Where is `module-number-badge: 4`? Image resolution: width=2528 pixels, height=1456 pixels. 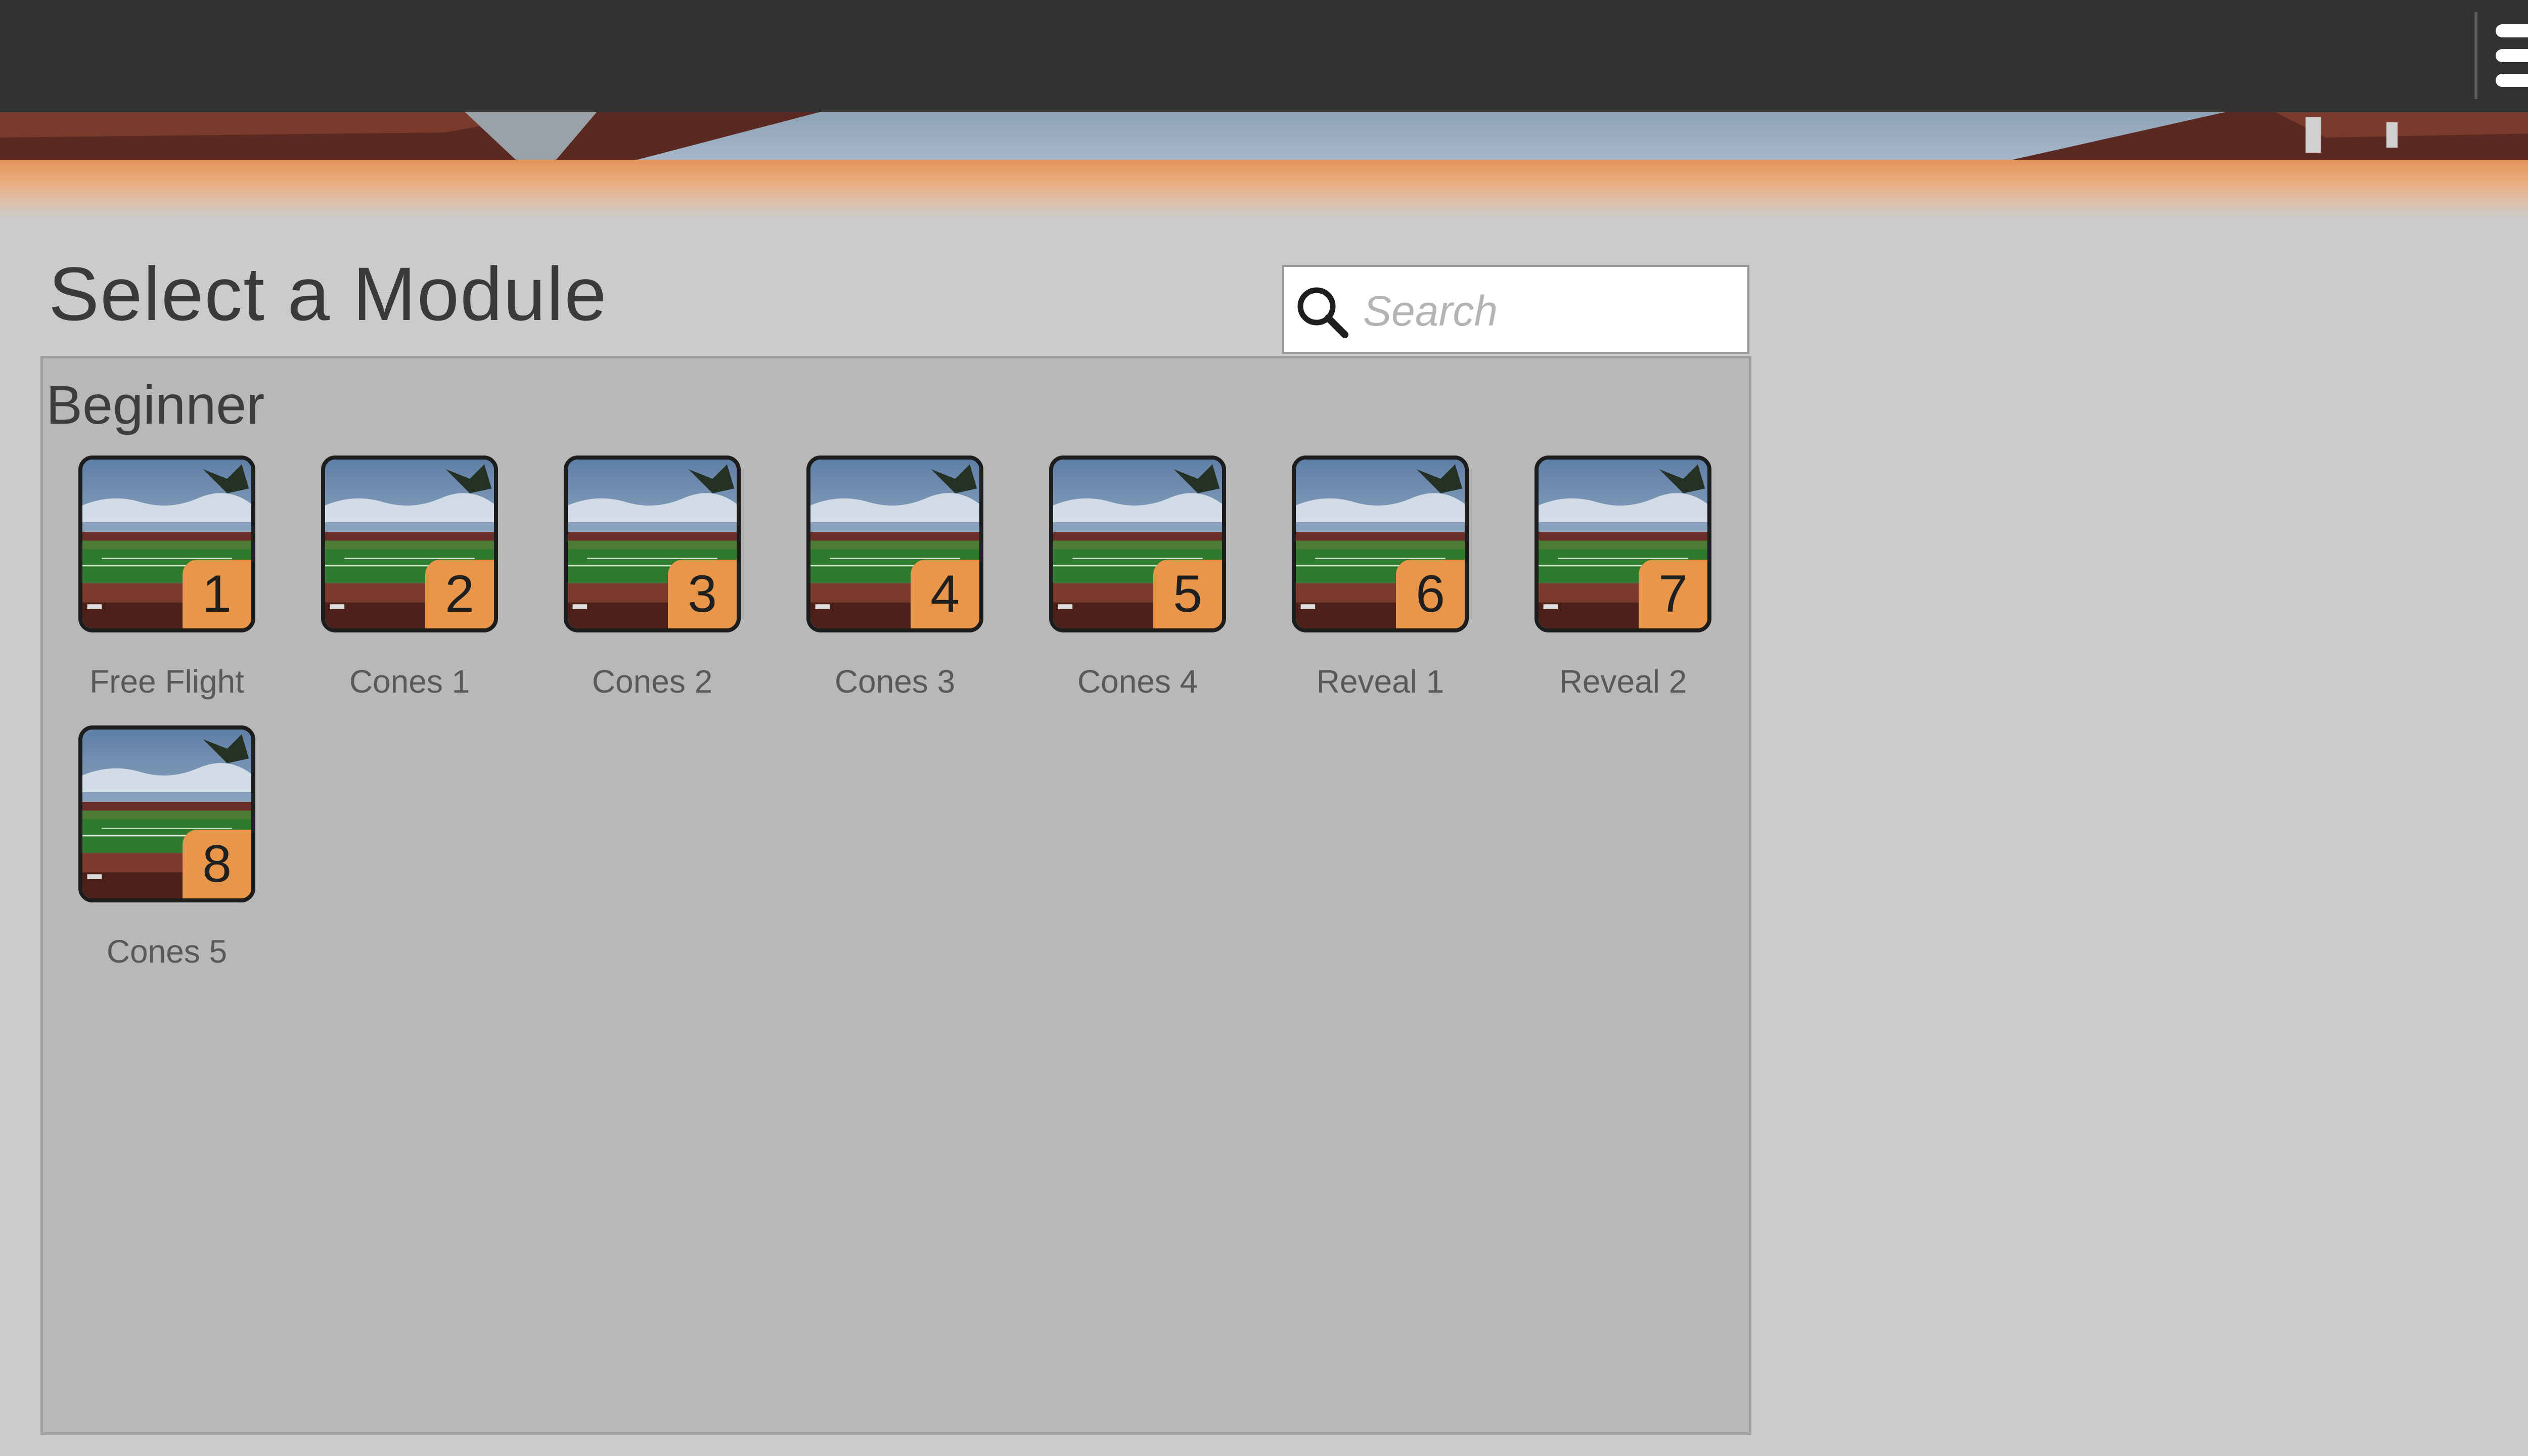 module-number-badge: 4 is located at coordinates (945, 594).